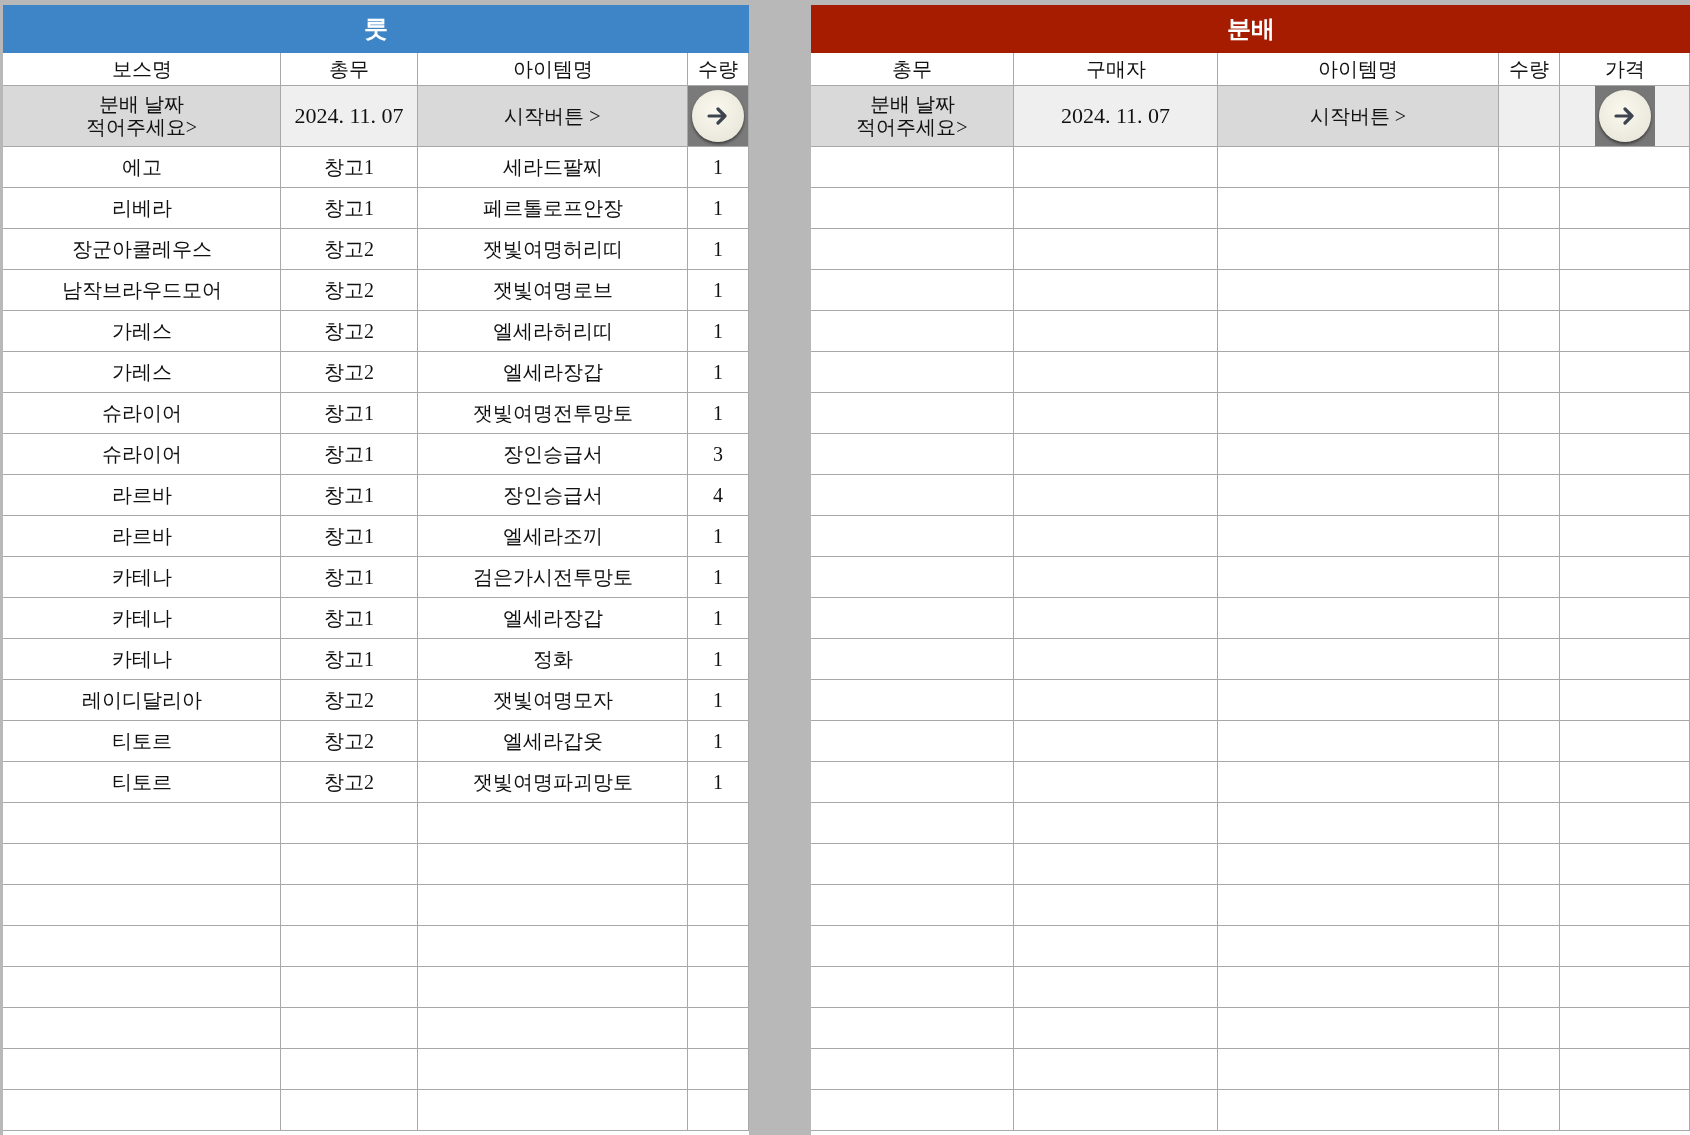 The height and width of the screenshot is (1135, 1690). What do you see at coordinates (553, 536) in the screenshot?
I see `table-cell: 엘세라조끼` at bounding box center [553, 536].